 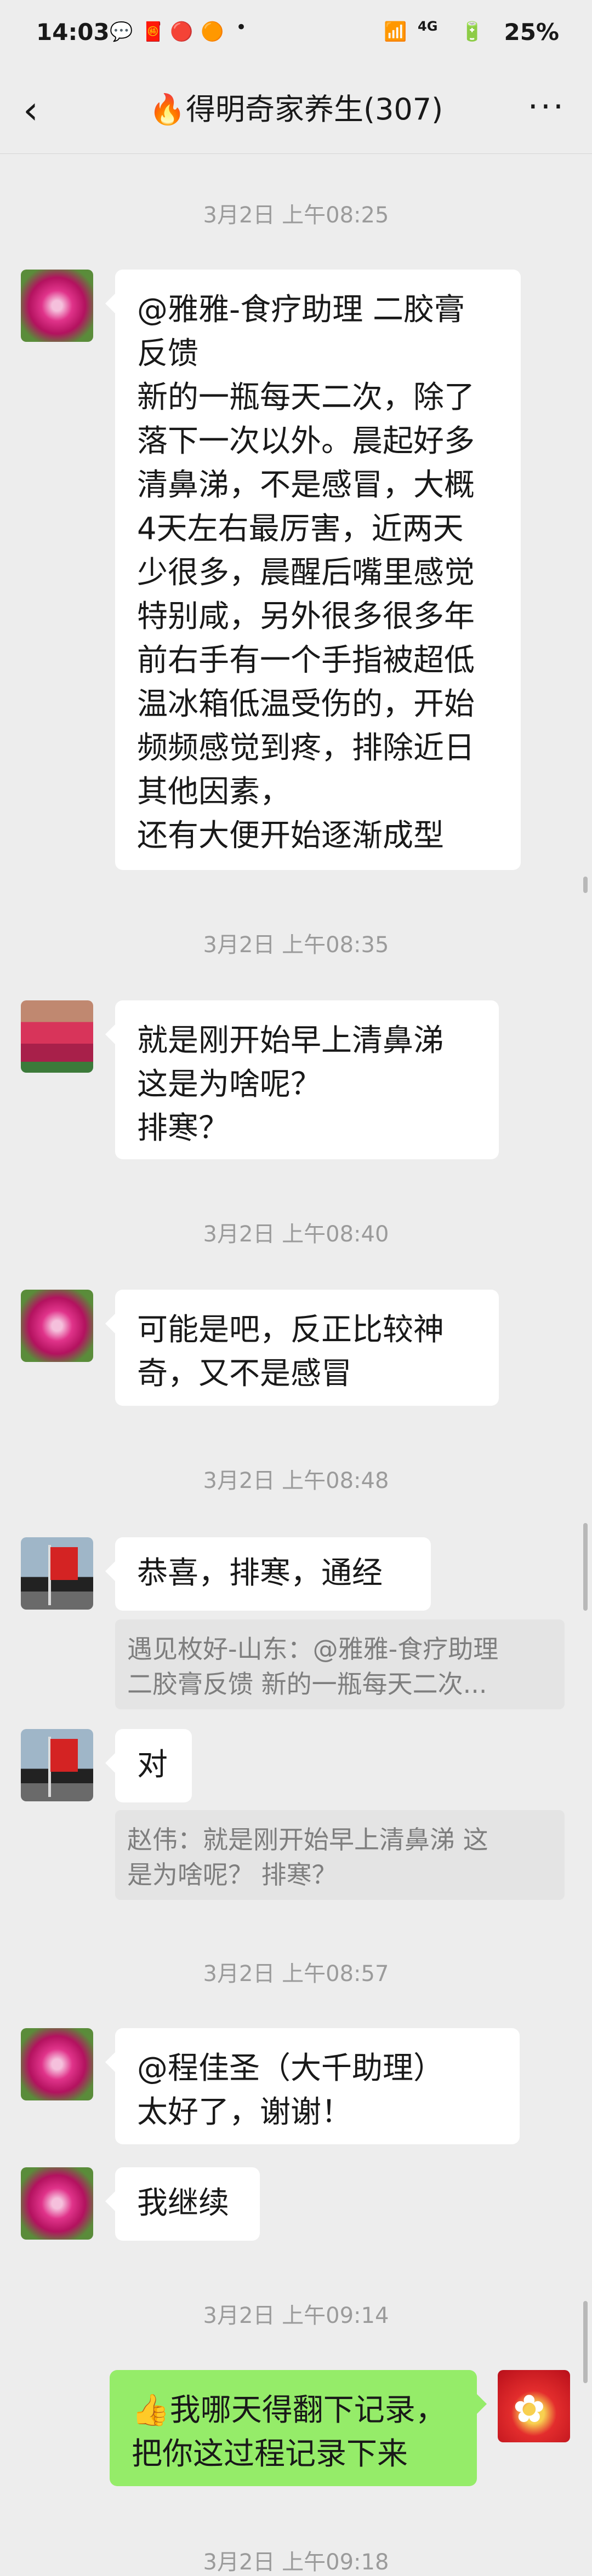 I want to click on my-avatar: ✿, so click(x=534, y=2406).